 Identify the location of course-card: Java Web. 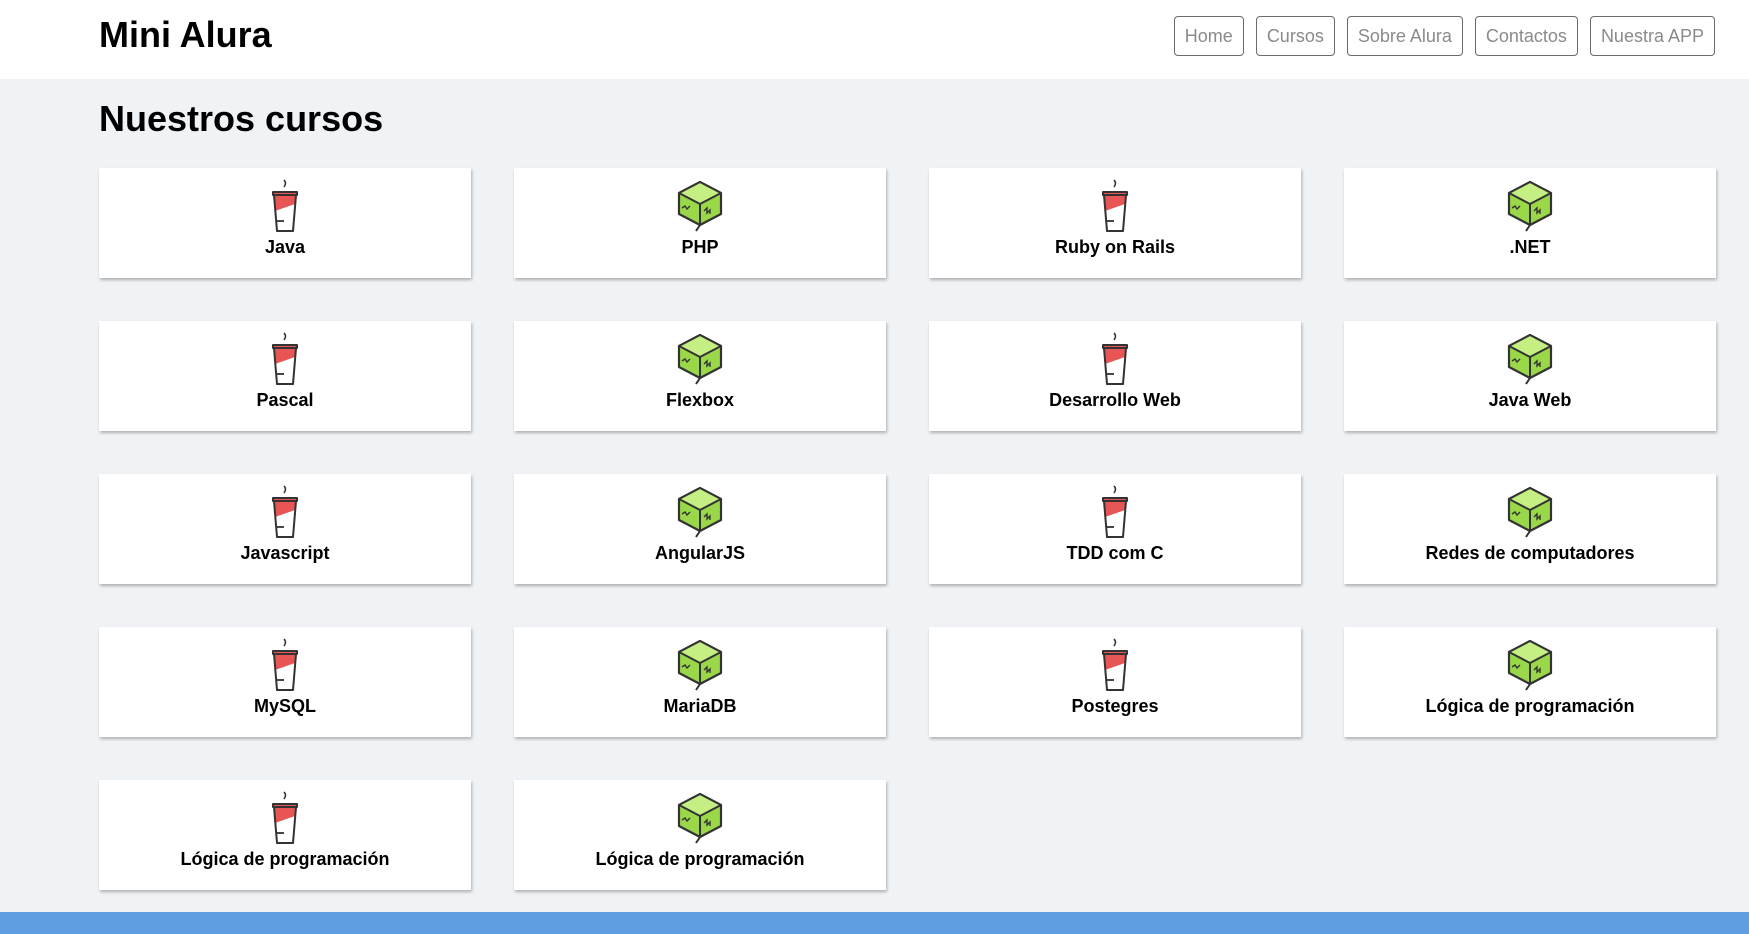
(1530, 376).